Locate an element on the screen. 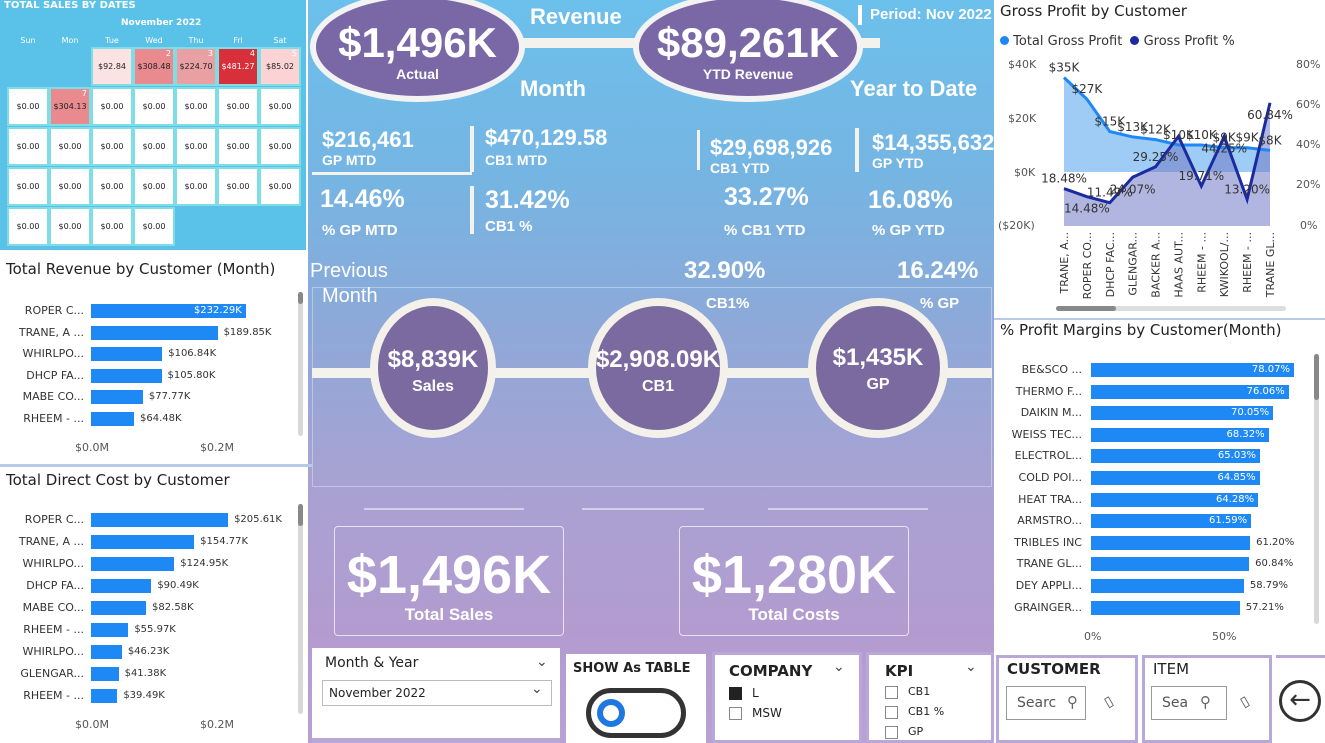 The image size is (1325, 743). cost-scroll-thumb is located at coordinates (300, 515).